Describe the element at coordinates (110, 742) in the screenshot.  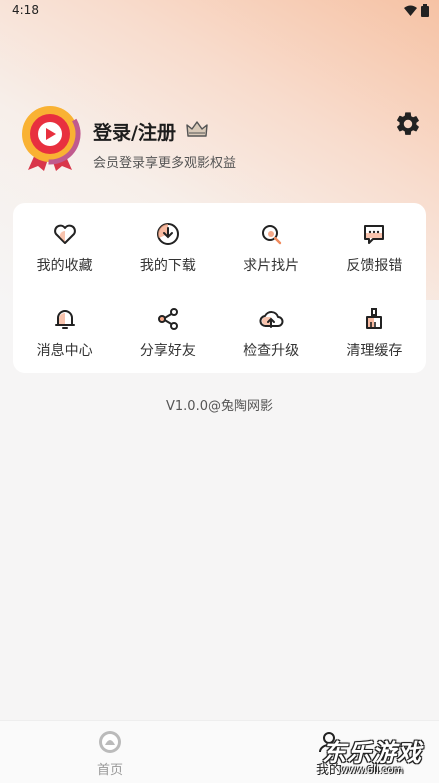
I see `home-icon` at that location.